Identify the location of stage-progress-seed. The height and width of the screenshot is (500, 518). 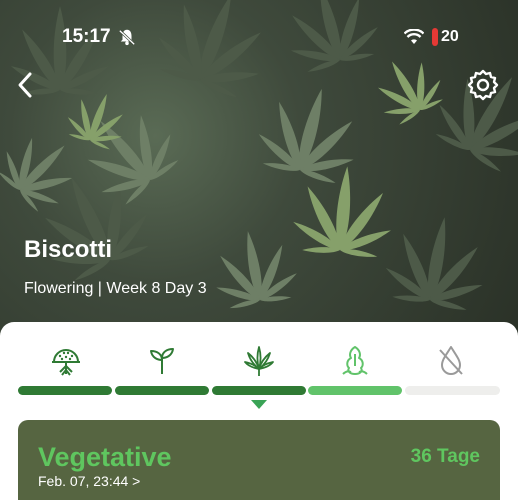
(65, 390).